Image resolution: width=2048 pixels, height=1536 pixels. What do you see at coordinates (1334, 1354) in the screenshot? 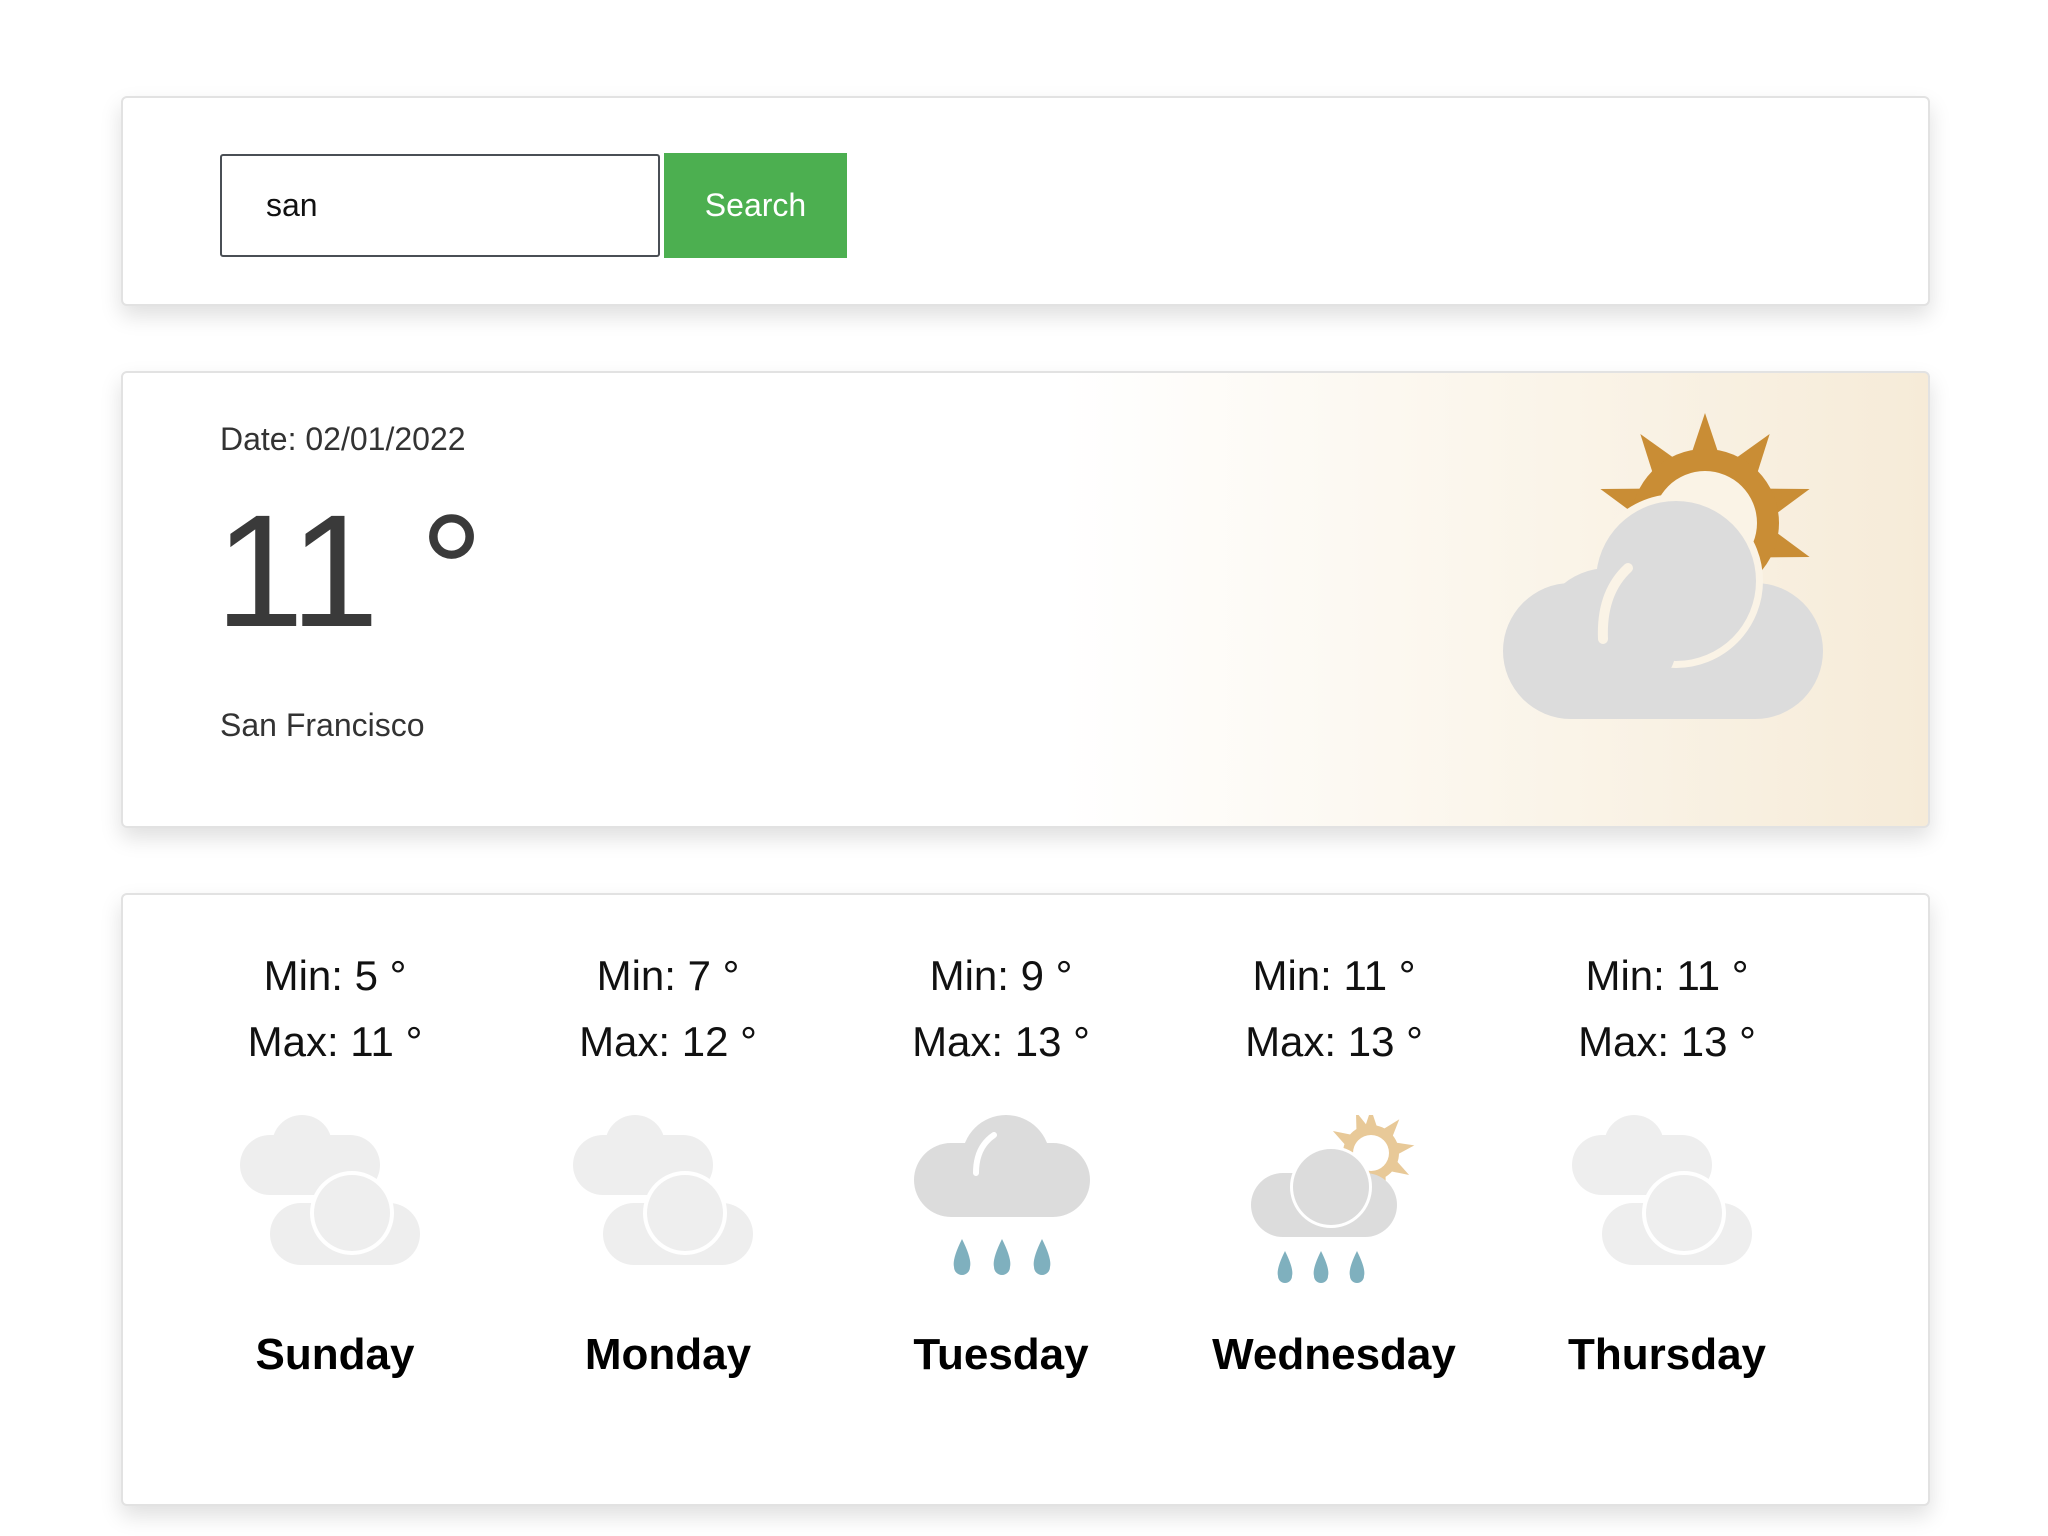
I see `day-name: Wednesday` at bounding box center [1334, 1354].